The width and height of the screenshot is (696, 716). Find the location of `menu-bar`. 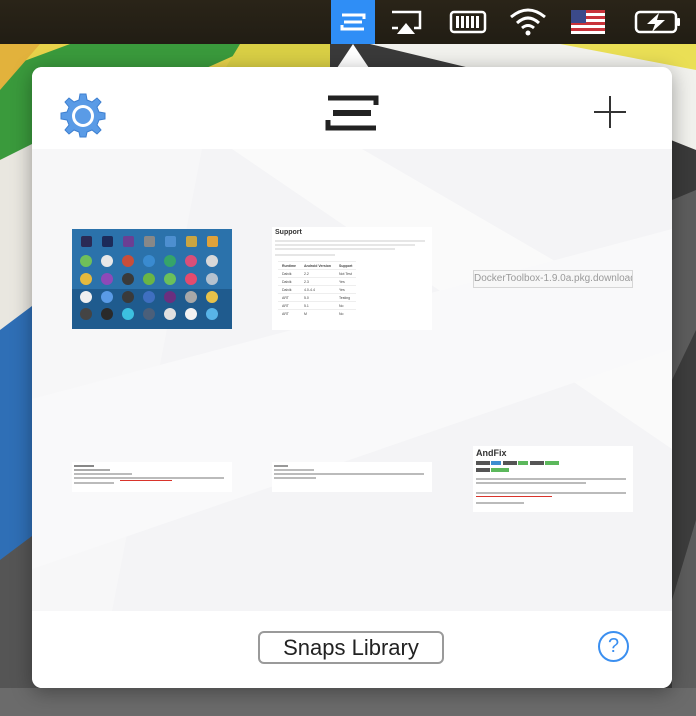

menu-bar is located at coordinates (348, 22).